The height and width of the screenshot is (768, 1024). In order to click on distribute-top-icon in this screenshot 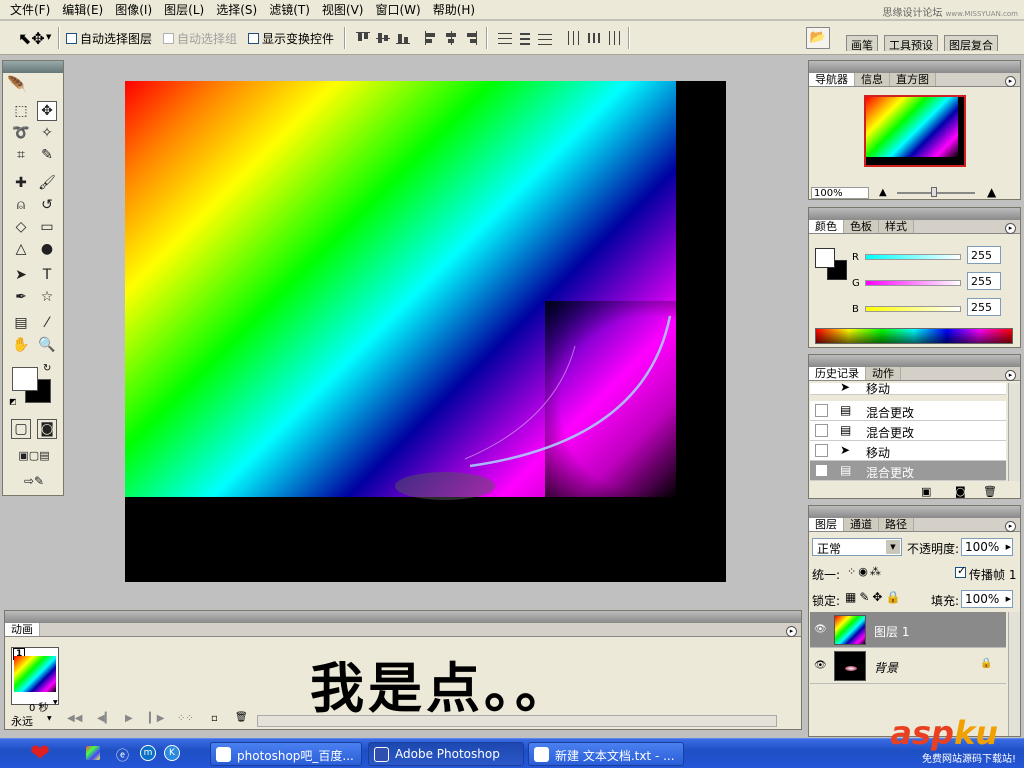, I will do `click(505, 38)`.